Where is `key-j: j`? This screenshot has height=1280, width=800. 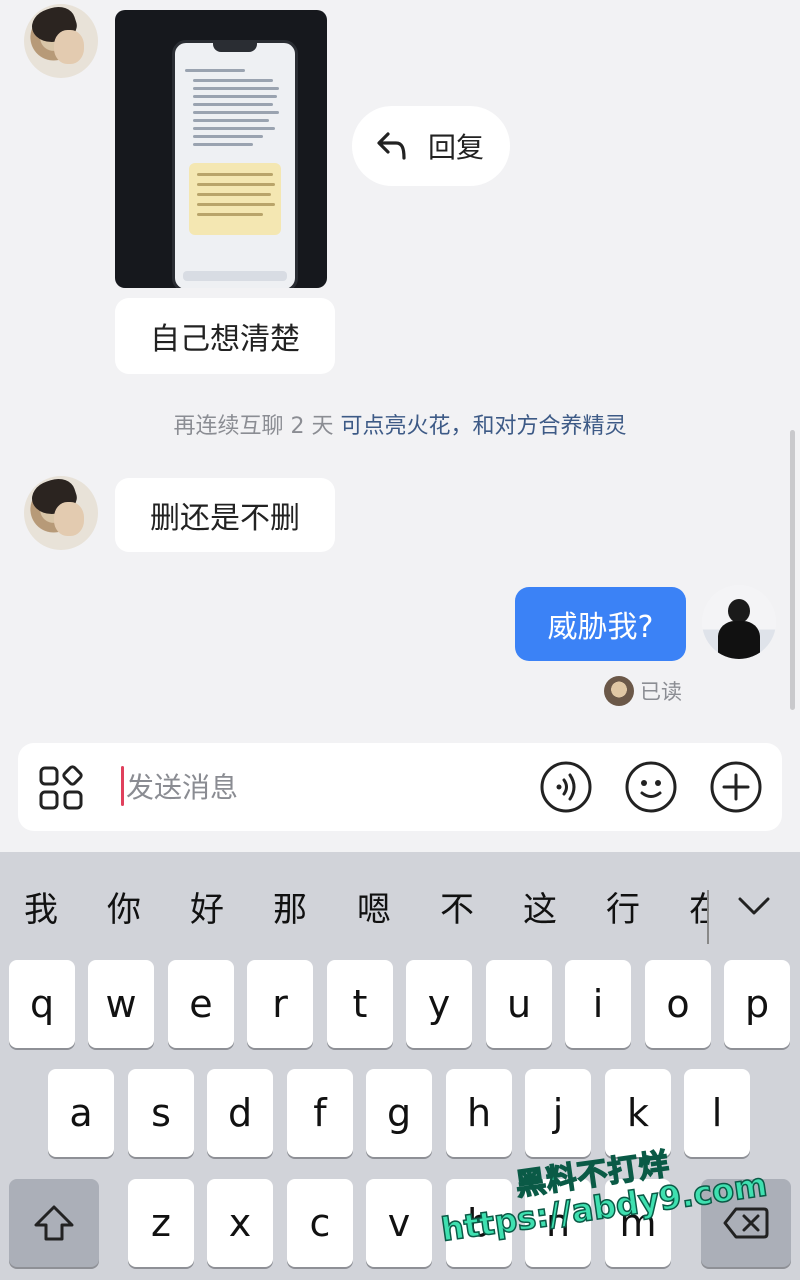 key-j: j is located at coordinates (558, 1113).